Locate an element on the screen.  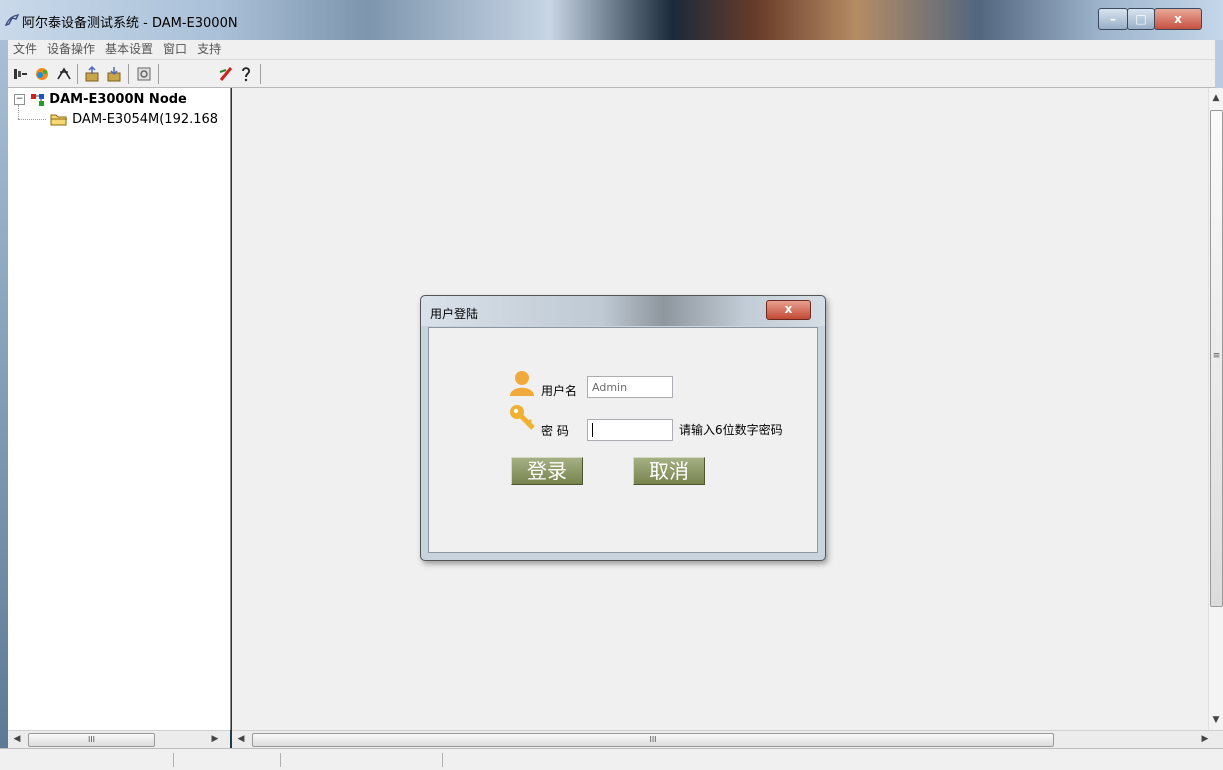
network-node-icon is located at coordinates (38, 99).